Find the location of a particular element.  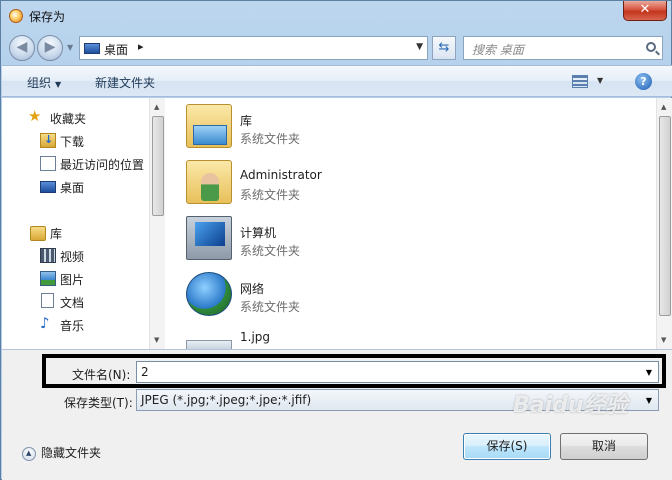

sidebar-item-label: 最近访问的位置 is located at coordinates (102, 165).